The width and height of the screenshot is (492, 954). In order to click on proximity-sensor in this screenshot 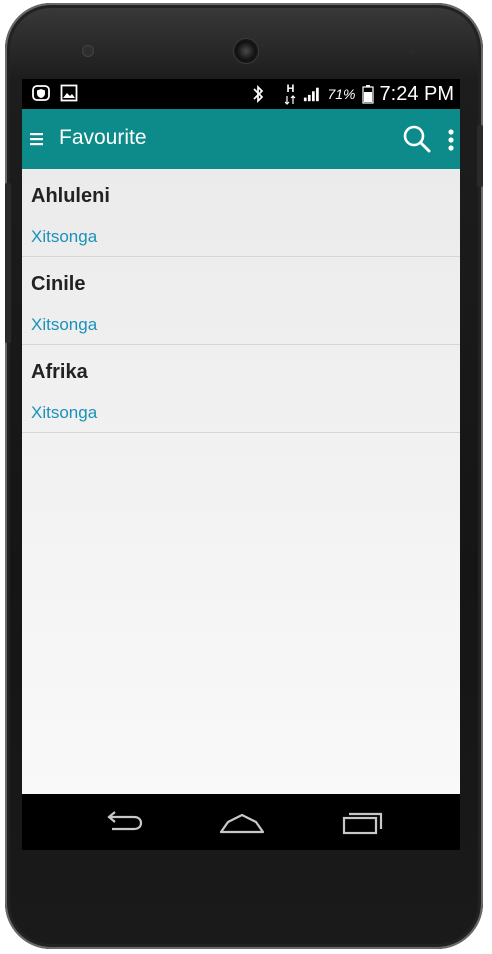, I will do `click(412, 52)`.